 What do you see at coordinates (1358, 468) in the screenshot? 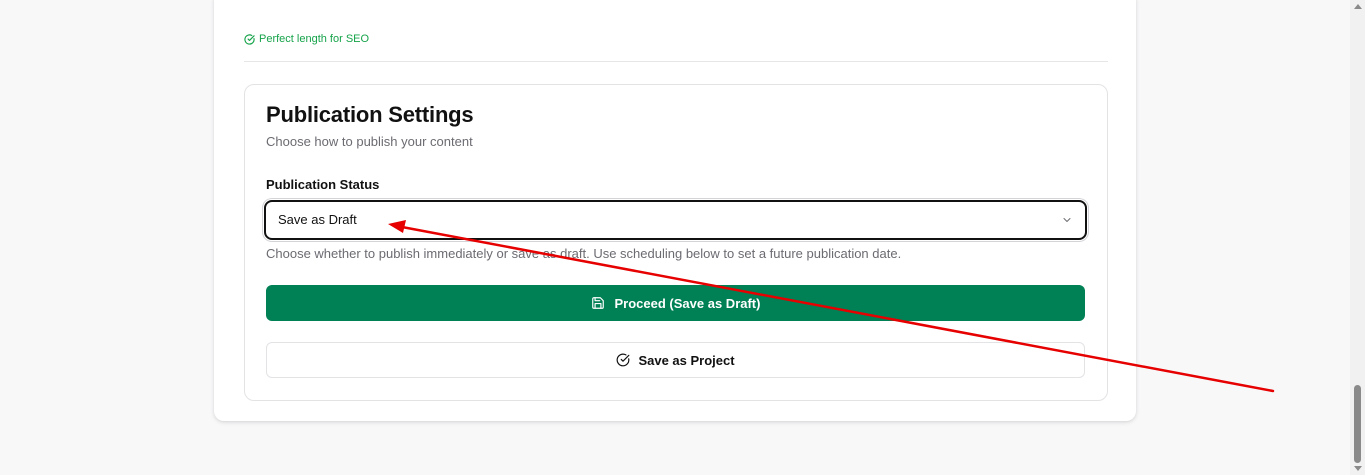
I see `scroll-down-arrow-icon` at bounding box center [1358, 468].